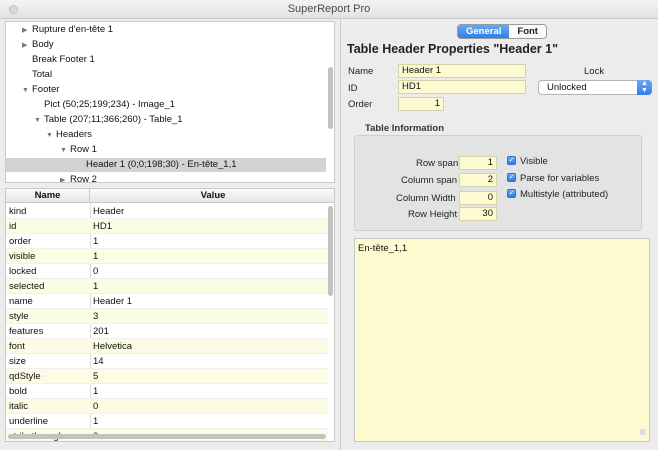 This screenshot has height=450, width=658. I want to click on tree-item: ▼ Footer, so click(166, 90).